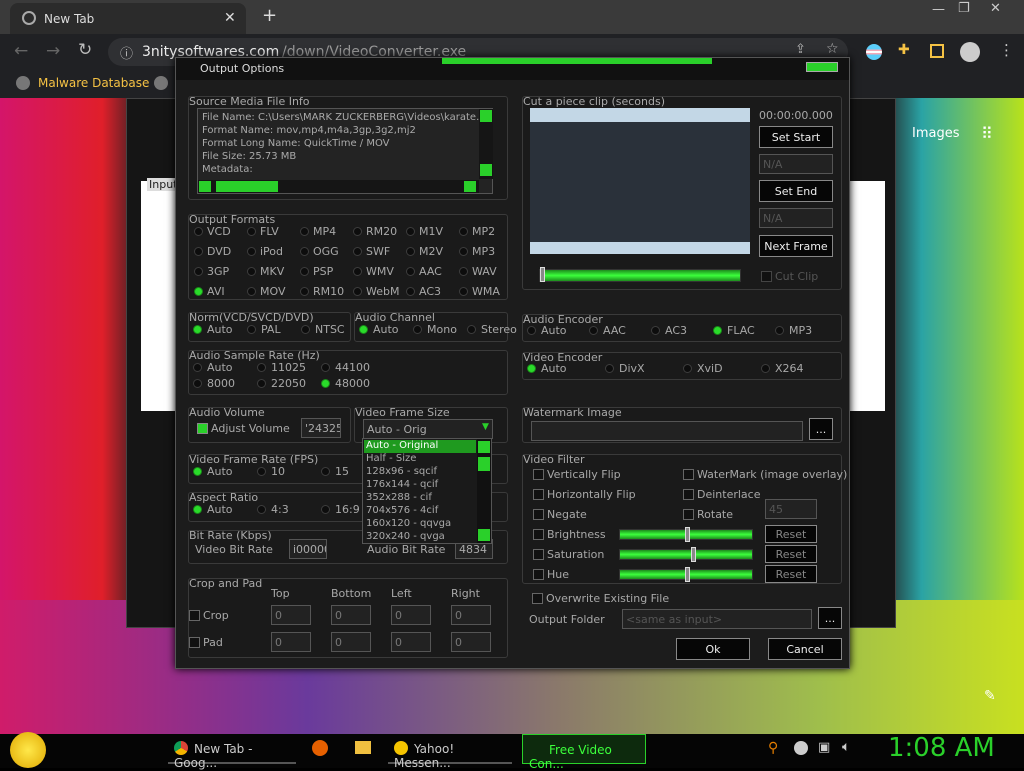  What do you see at coordinates (411, 615) in the screenshot?
I see `crop-left-input: 0` at bounding box center [411, 615].